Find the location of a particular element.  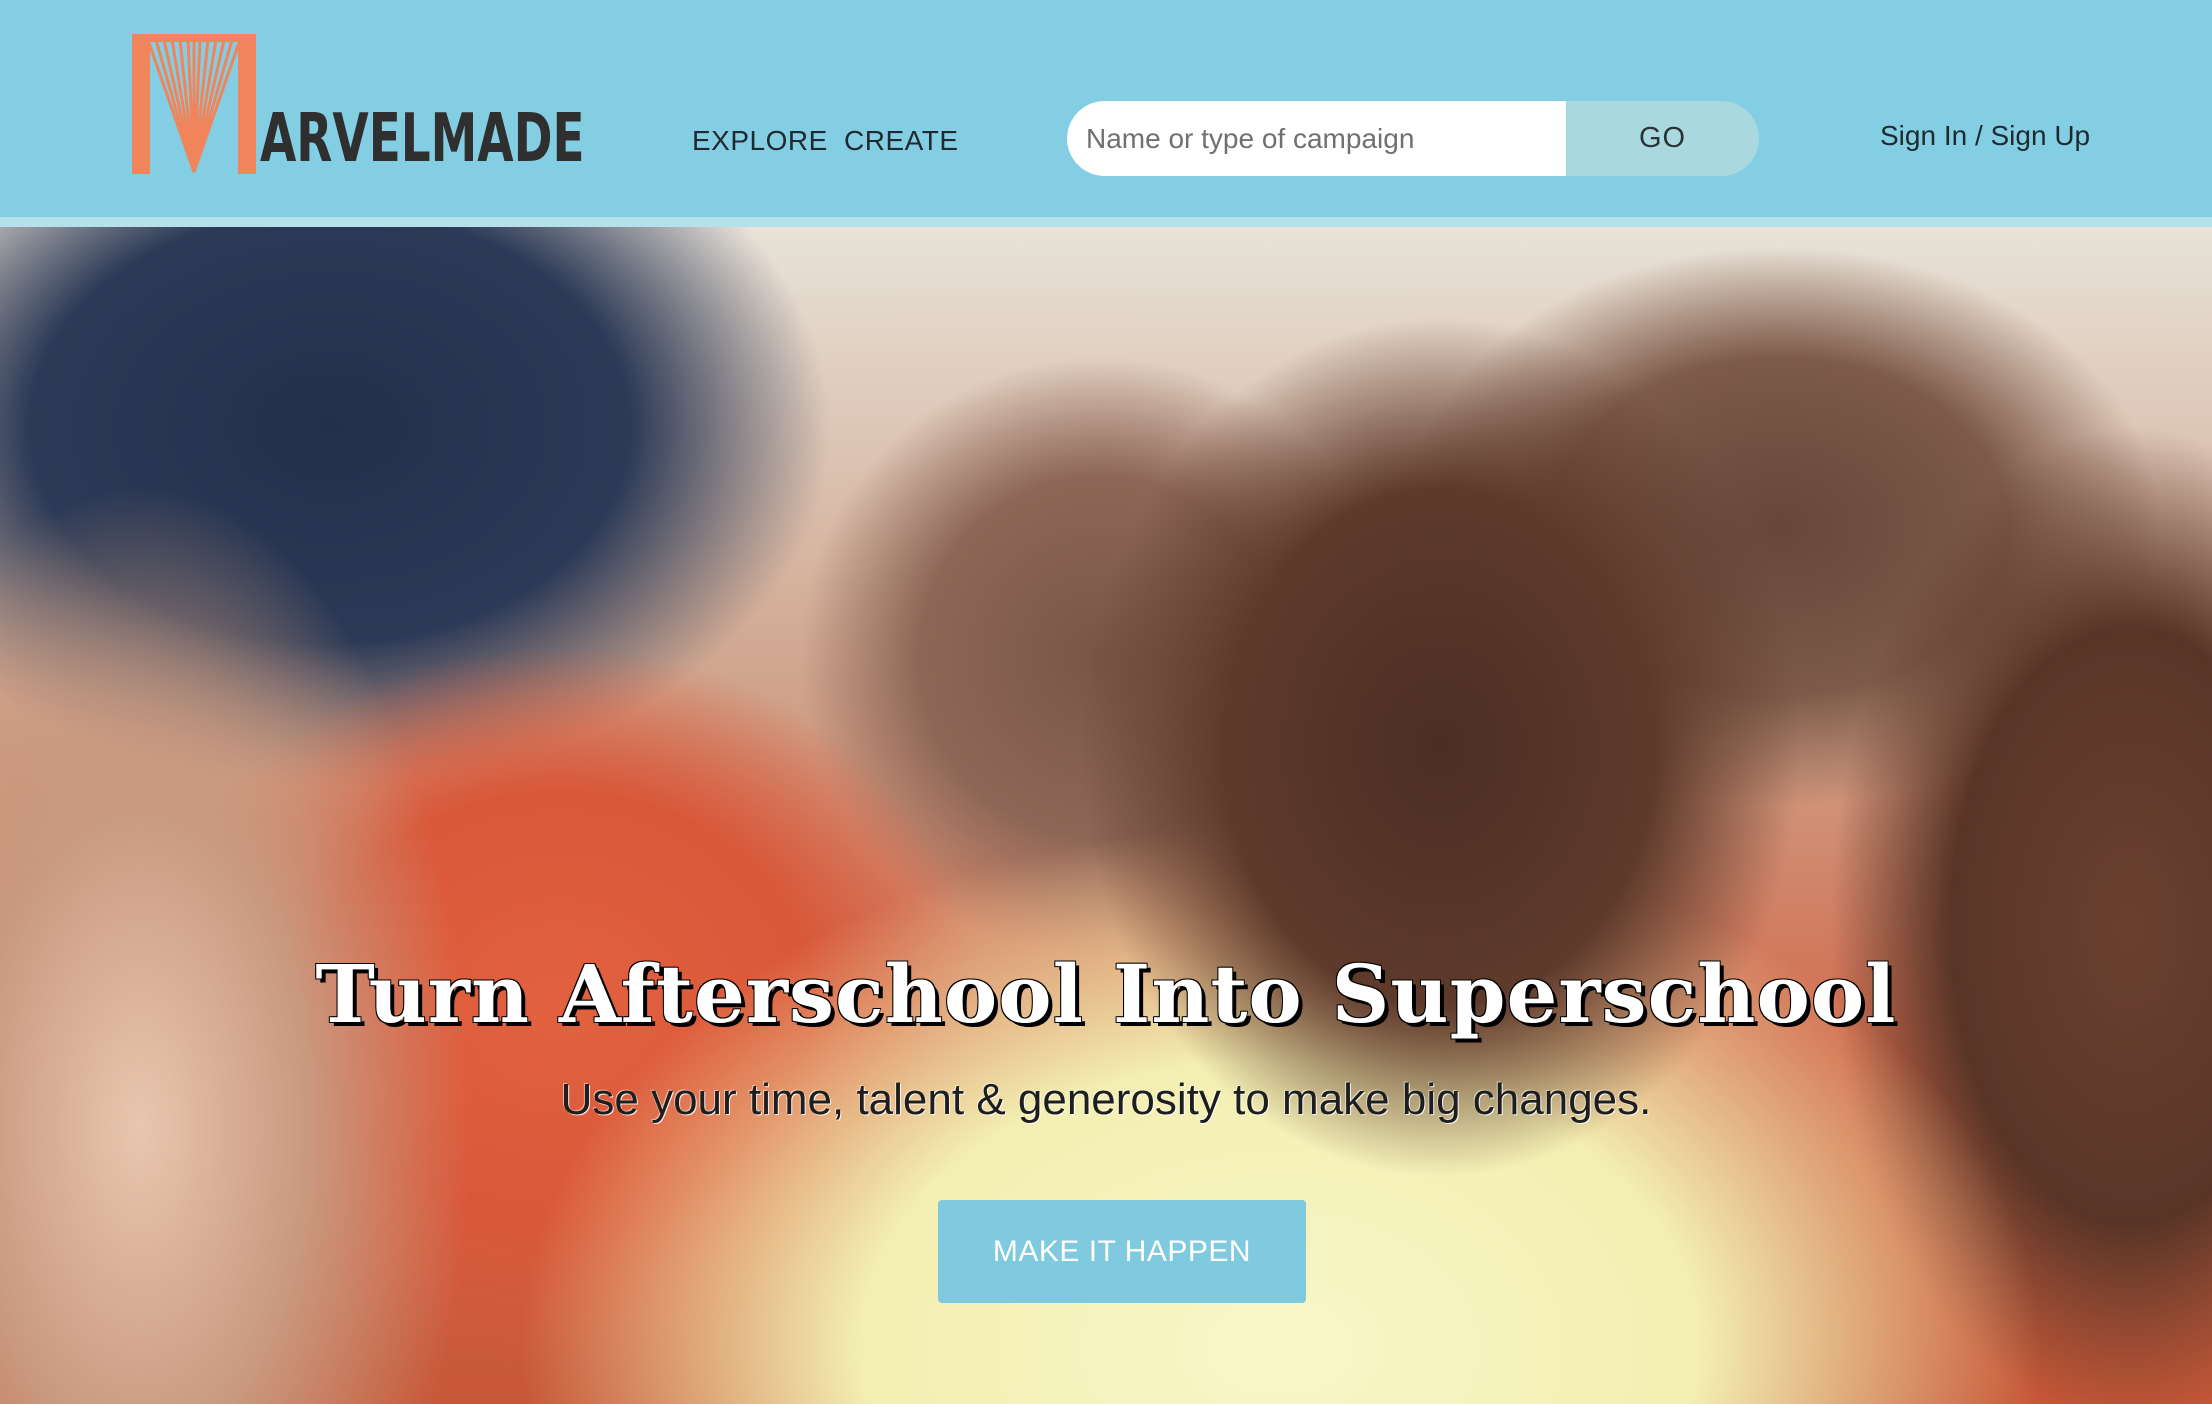

logo-wordmark: ARVELMADE is located at coordinates (422, 138).